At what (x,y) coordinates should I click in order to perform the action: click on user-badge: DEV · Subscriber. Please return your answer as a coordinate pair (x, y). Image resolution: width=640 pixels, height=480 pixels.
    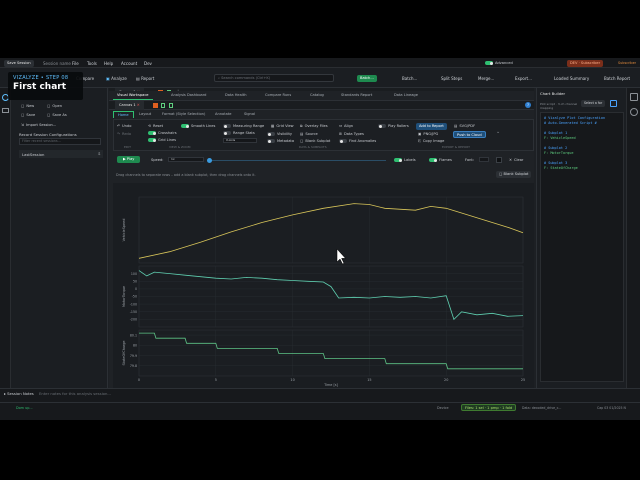
    Looking at the image, I should click on (585, 63).